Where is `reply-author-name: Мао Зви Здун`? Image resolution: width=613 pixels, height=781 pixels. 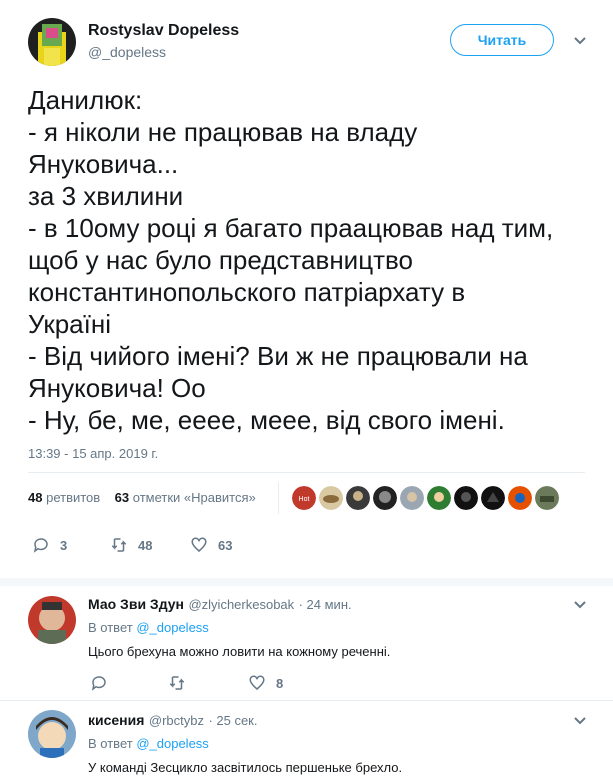
reply-author-name: Мао Зви Здун is located at coordinates (136, 604).